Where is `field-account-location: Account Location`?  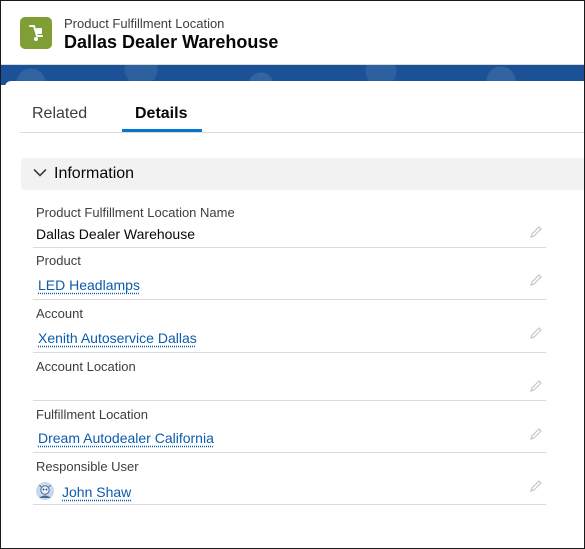 field-account-location: Account Location is located at coordinates (289, 380).